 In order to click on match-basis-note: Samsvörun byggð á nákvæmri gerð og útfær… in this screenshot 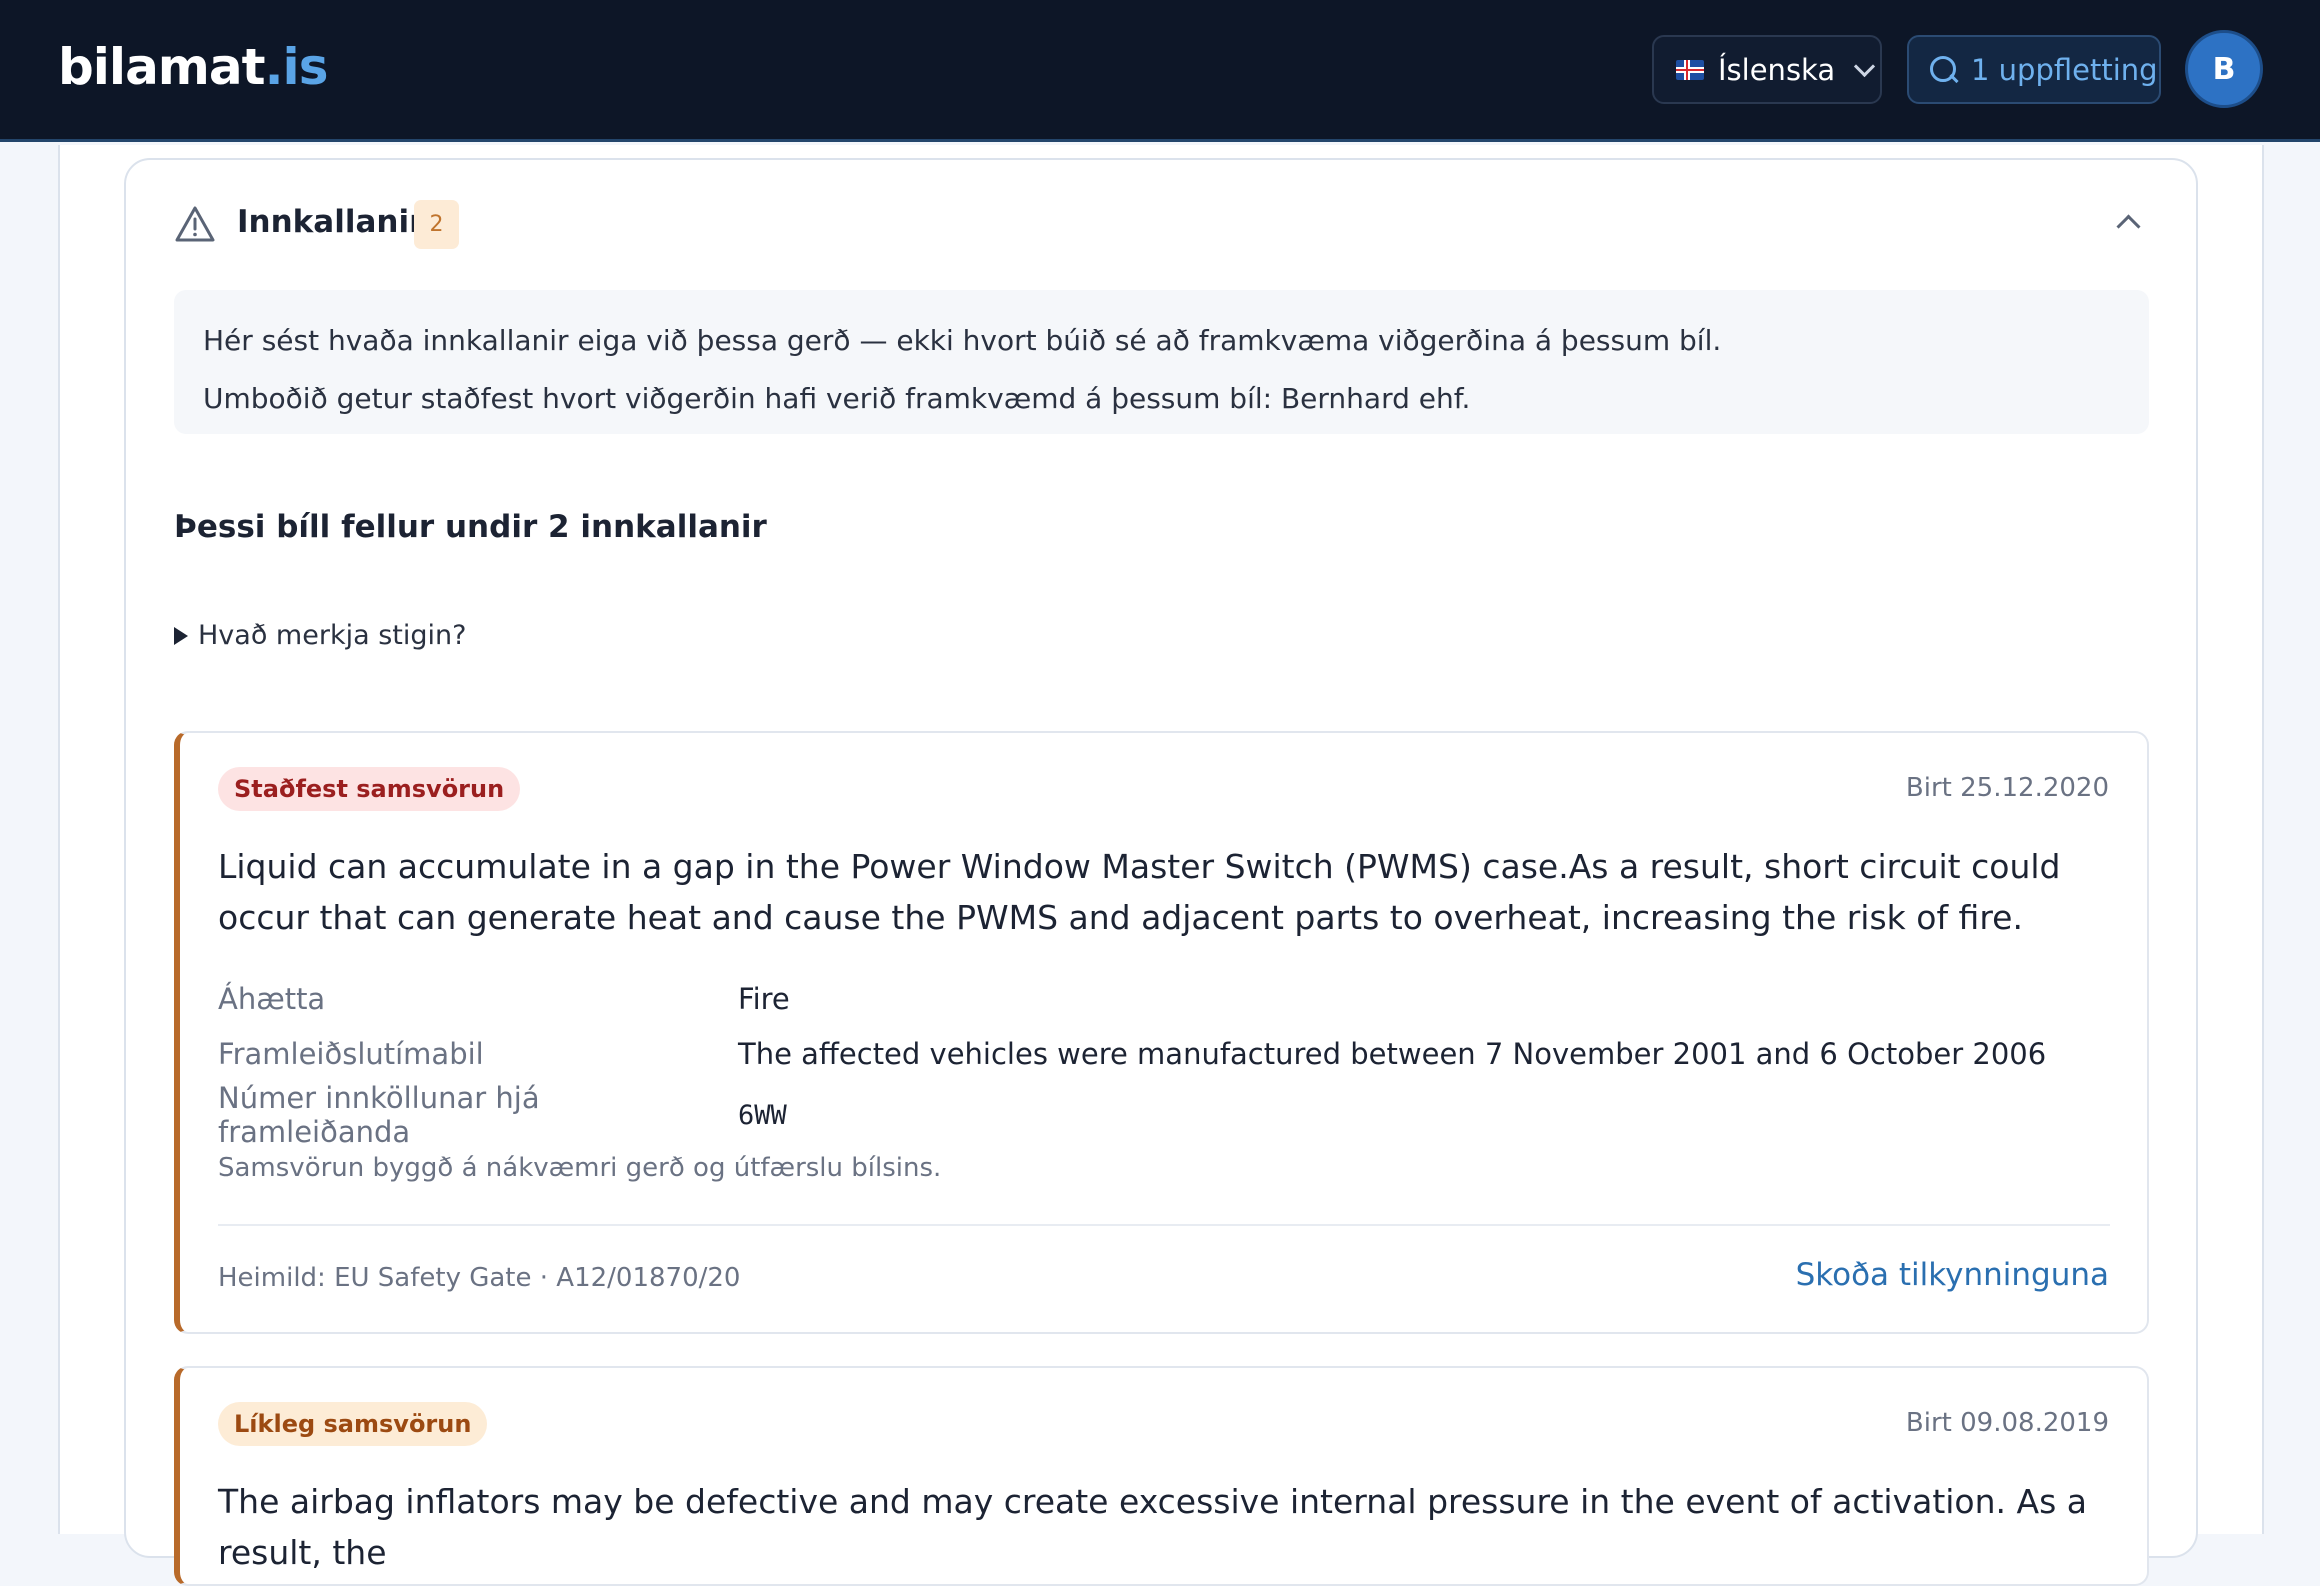, I will do `click(580, 1168)`.